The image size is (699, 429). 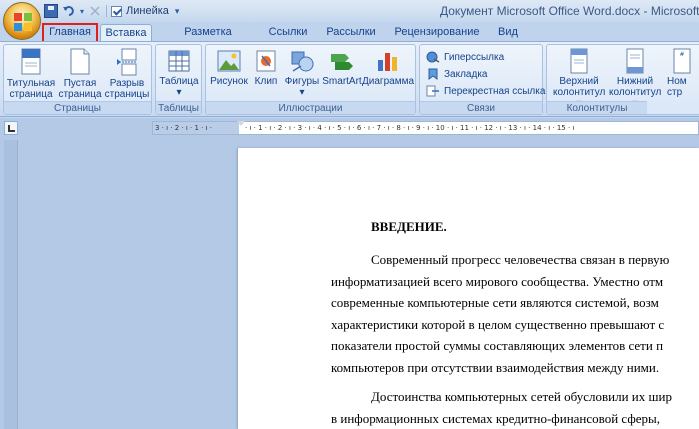 What do you see at coordinates (635, 61) in the screenshot?
I see `footer-icon` at bounding box center [635, 61].